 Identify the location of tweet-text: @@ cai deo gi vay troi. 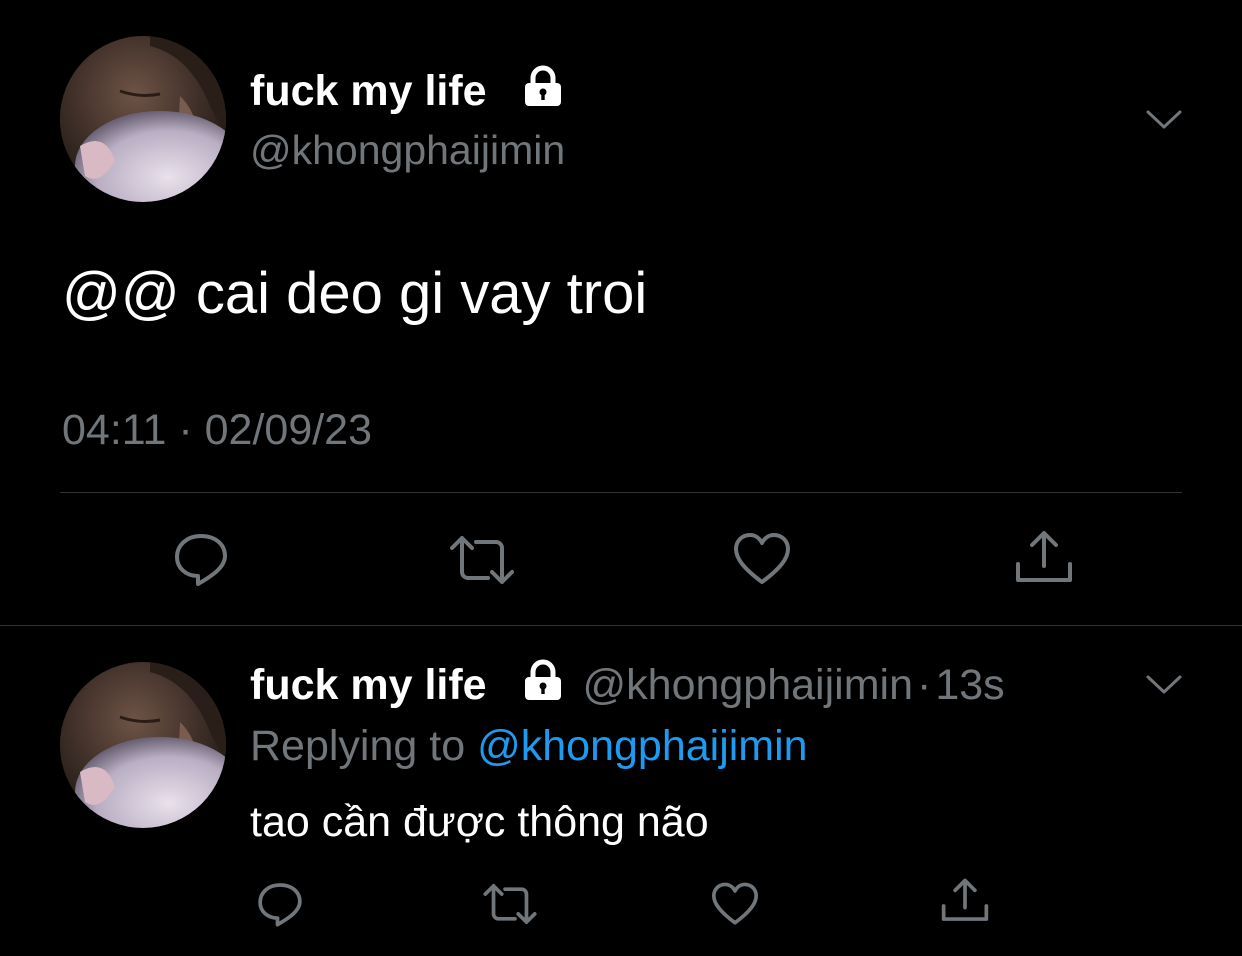
(355, 293).